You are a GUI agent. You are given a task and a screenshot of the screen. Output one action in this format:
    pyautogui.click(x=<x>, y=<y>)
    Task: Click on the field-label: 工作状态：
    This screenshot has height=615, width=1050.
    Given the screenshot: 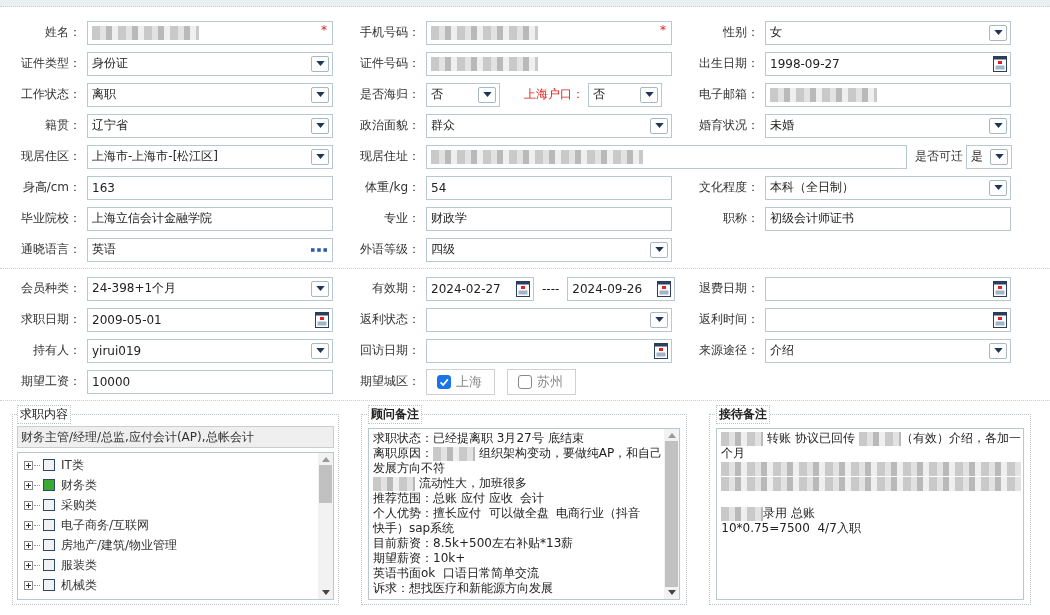 What is the action you would take?
    pyautogui.click(x=51, y=94)
    